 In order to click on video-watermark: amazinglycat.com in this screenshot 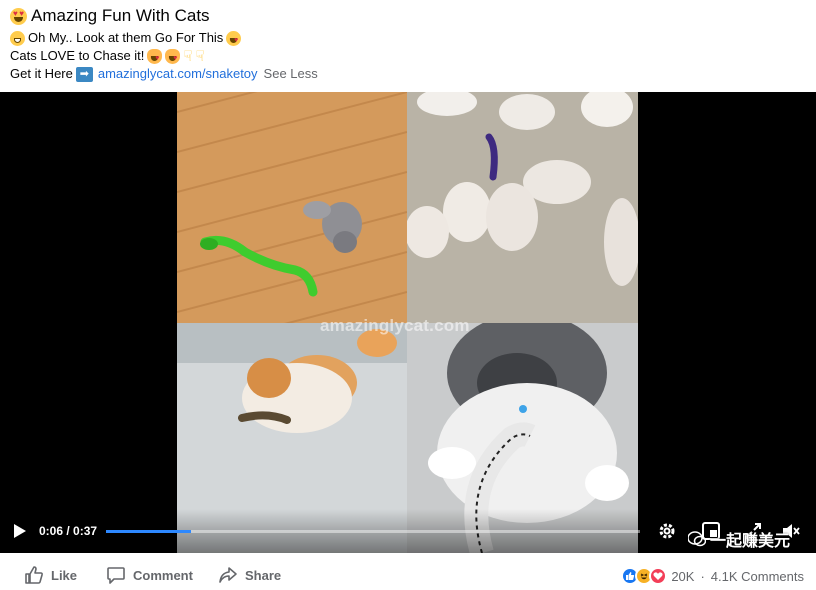, I will do `click(395, 325)`.